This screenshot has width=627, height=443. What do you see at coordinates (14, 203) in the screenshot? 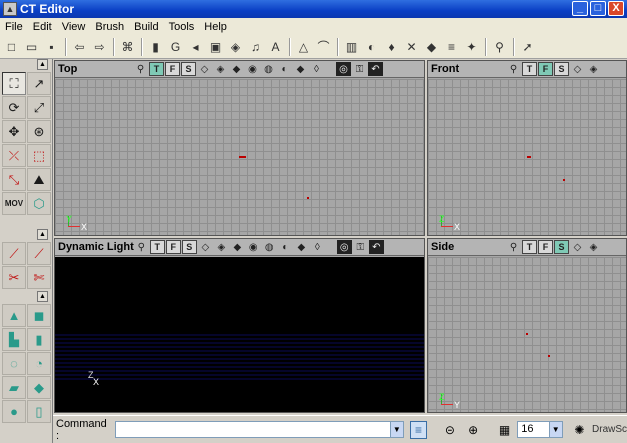
I see `mov-icon: MOV` at bounding box center [14, 203].